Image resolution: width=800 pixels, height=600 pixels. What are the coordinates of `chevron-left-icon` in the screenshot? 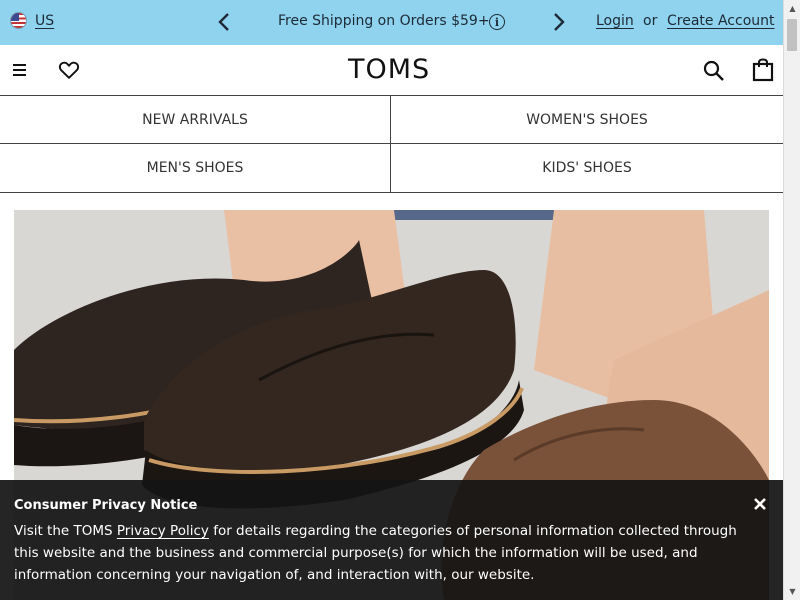 It's located at (223, 22).